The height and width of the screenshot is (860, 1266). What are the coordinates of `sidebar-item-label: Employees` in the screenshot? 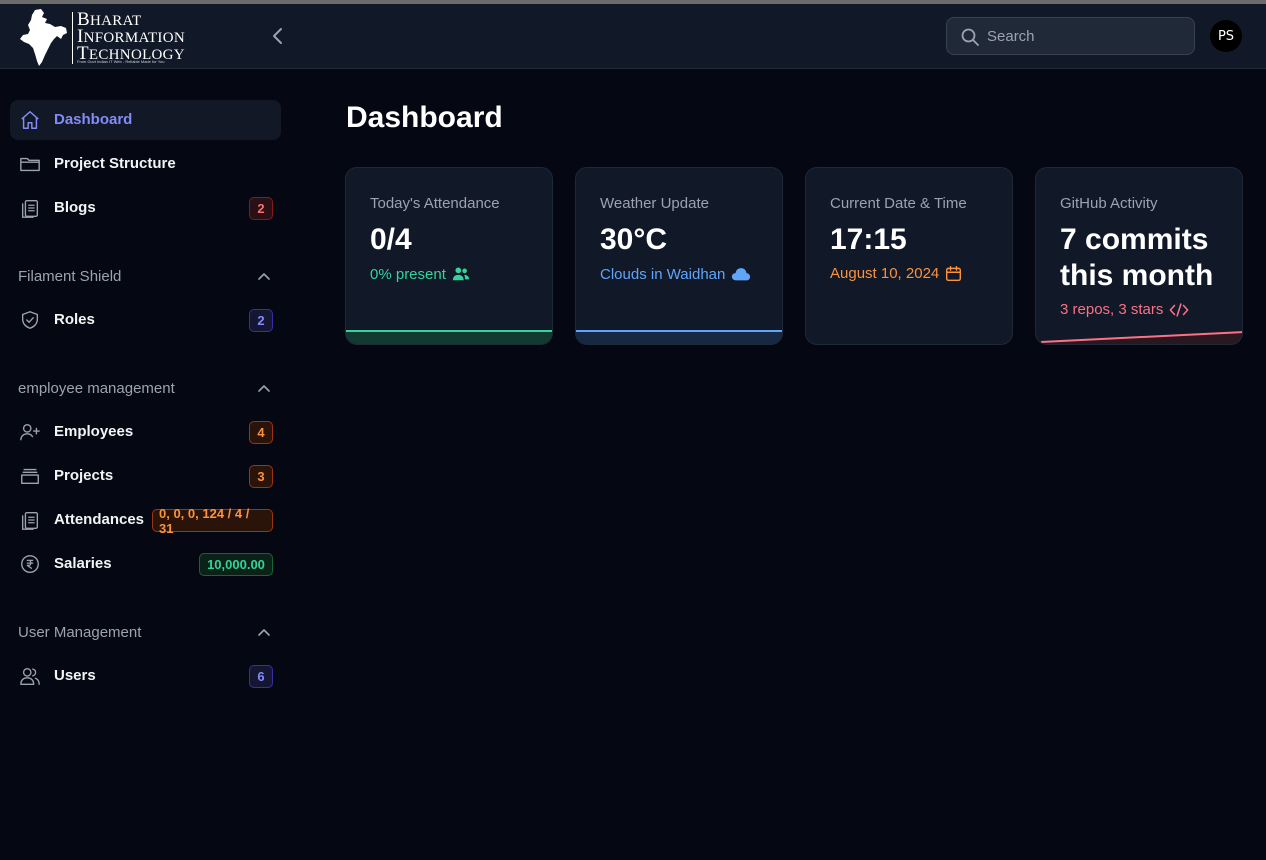 It's located at (94, 431).